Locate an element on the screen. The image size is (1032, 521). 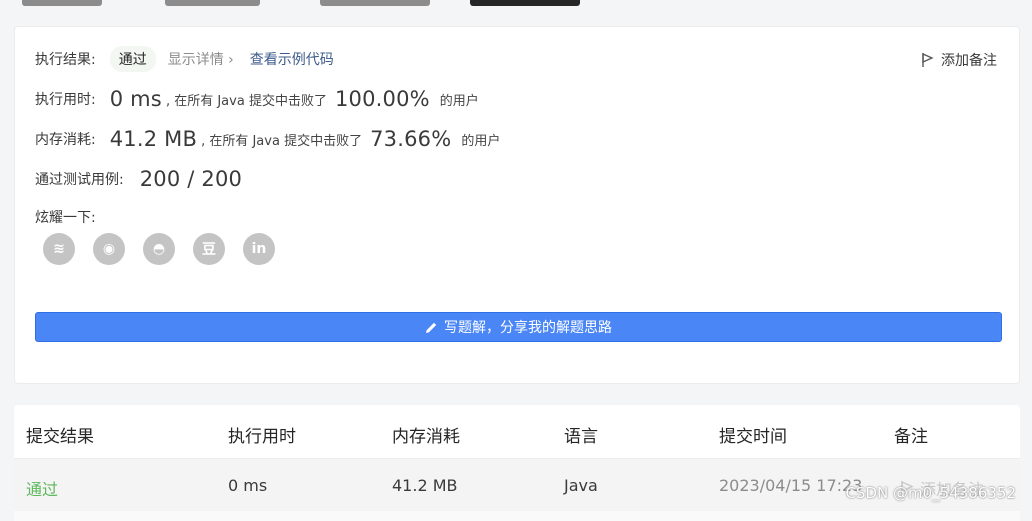
memory-suffix: 的用户 is located at coordinates (481, 141).